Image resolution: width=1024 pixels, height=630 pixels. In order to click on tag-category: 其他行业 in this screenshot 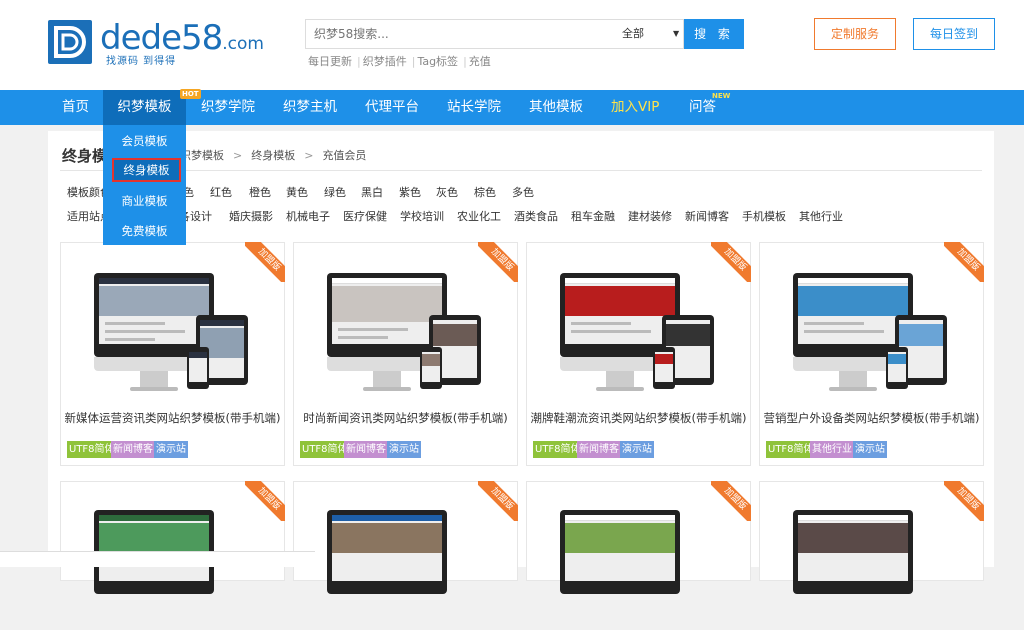, I will do `click(832, 449)`.